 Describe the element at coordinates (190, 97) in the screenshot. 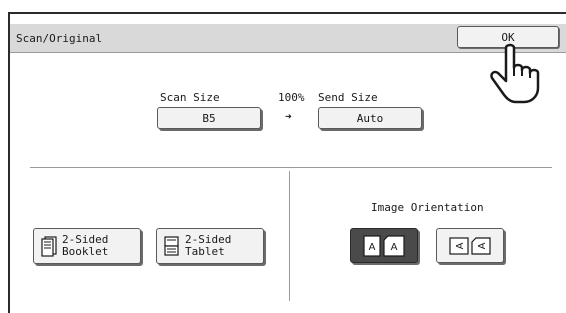

I see `scan-size-label: Scan Size` at that location.